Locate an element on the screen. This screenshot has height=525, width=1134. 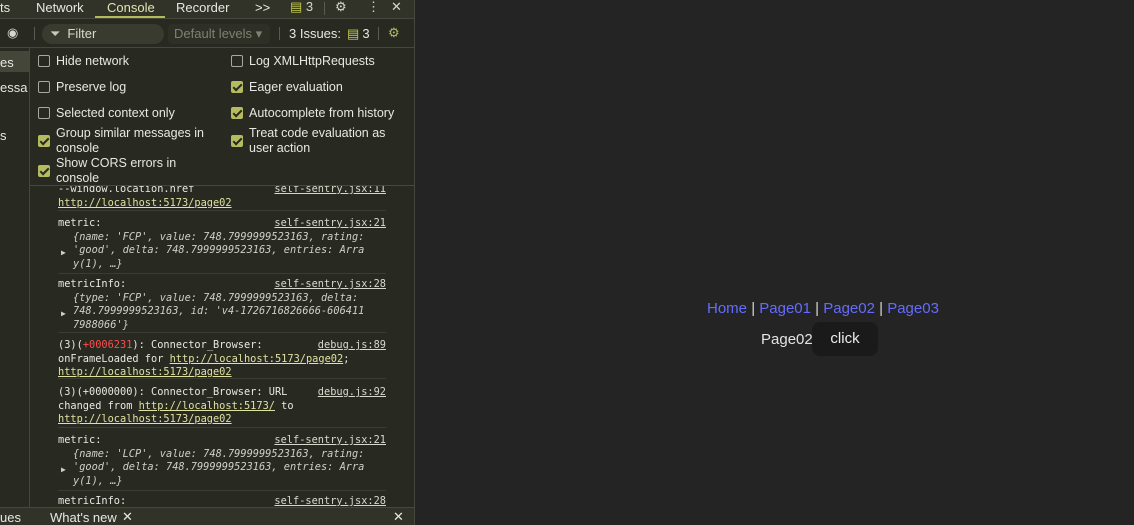
tab-whats-new: What's new is located at coordinates (83, 517).